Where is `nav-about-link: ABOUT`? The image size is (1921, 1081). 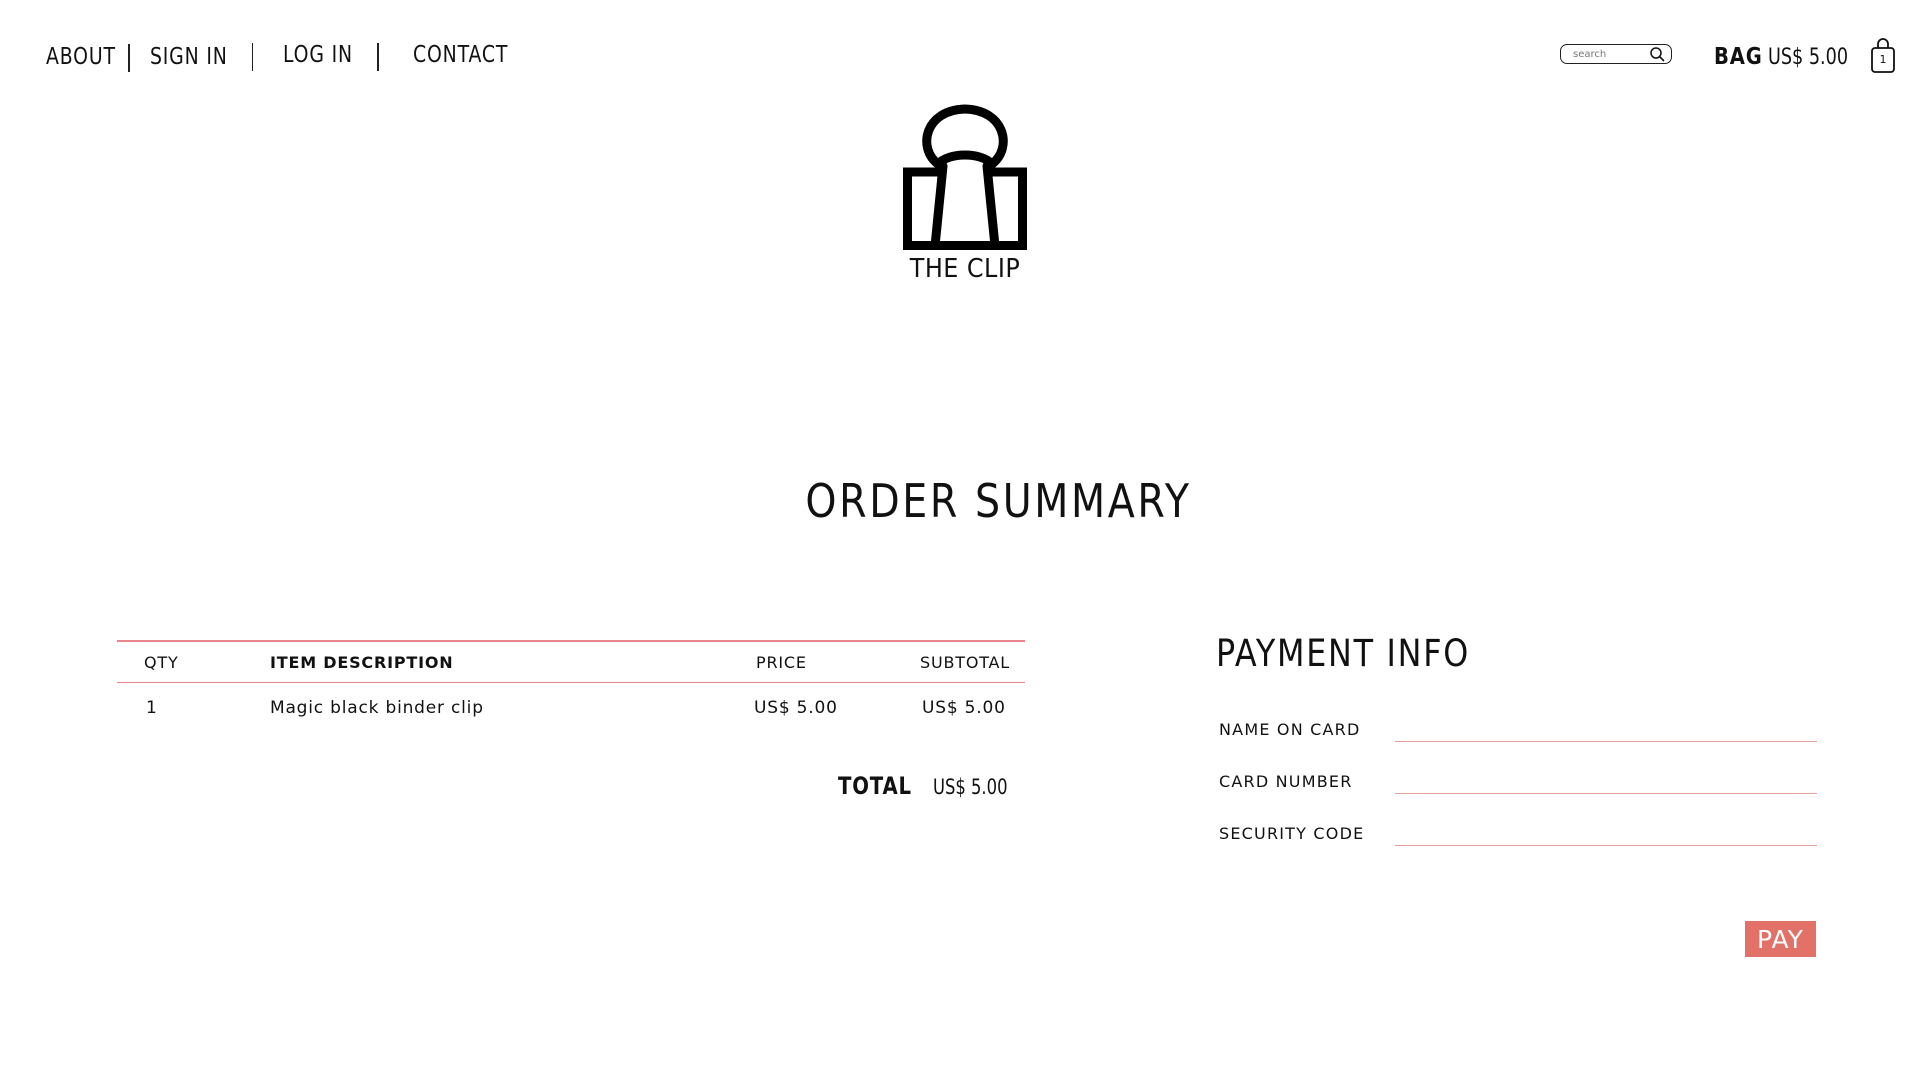
nav-about-link: ABOUT is located at coordinates (80, 57).